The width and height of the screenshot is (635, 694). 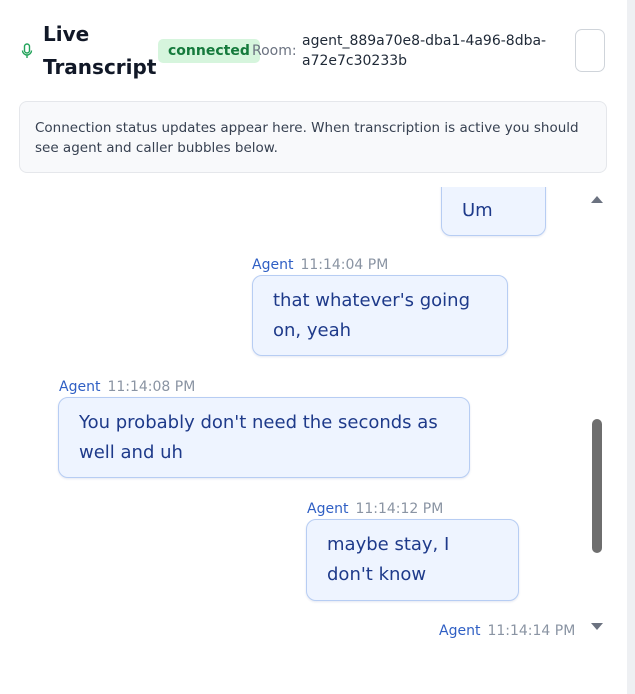 What do you see at coordinates (597, 199) in the screenshot?
I see `scroll-up-arrow-icon` at bounding box center [597, 199].